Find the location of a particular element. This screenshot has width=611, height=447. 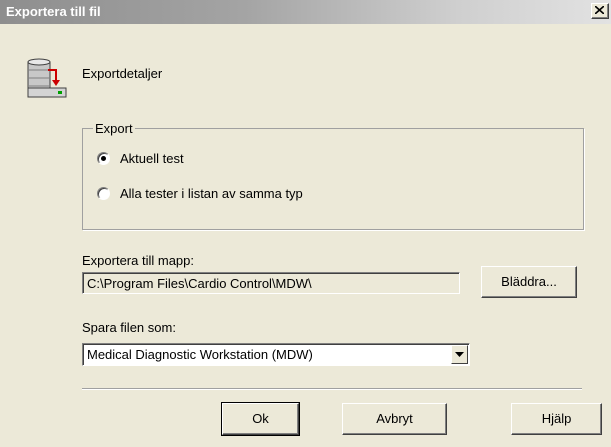

title-bar: Exportera till fil is located at coordinates (305, 12).